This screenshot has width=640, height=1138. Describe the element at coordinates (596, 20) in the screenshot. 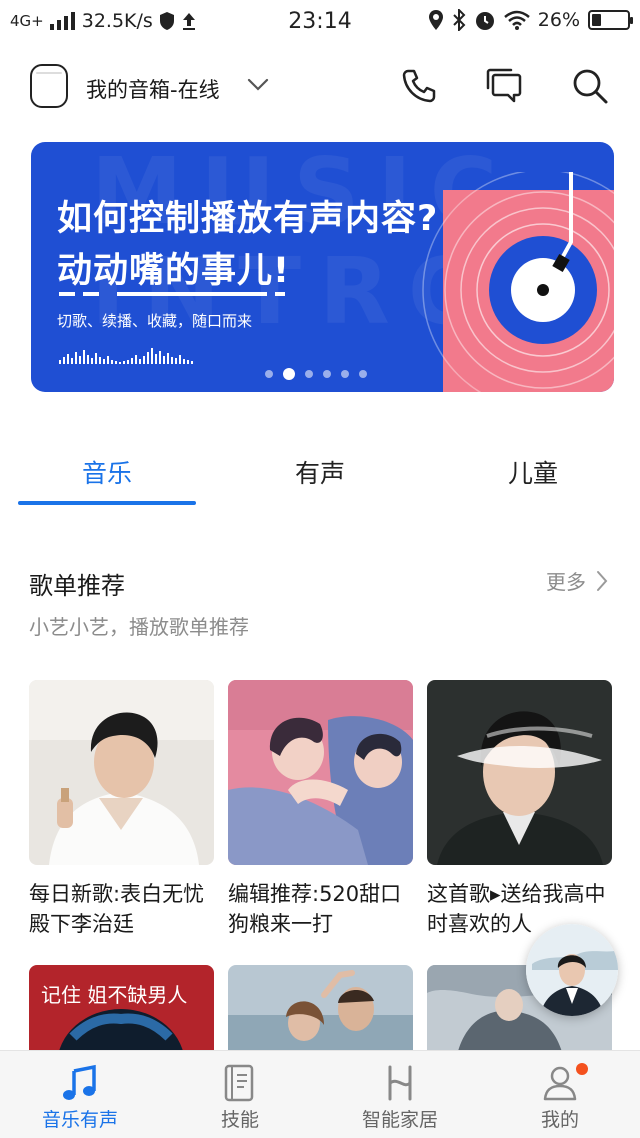

I see `battery-fill` at that location.